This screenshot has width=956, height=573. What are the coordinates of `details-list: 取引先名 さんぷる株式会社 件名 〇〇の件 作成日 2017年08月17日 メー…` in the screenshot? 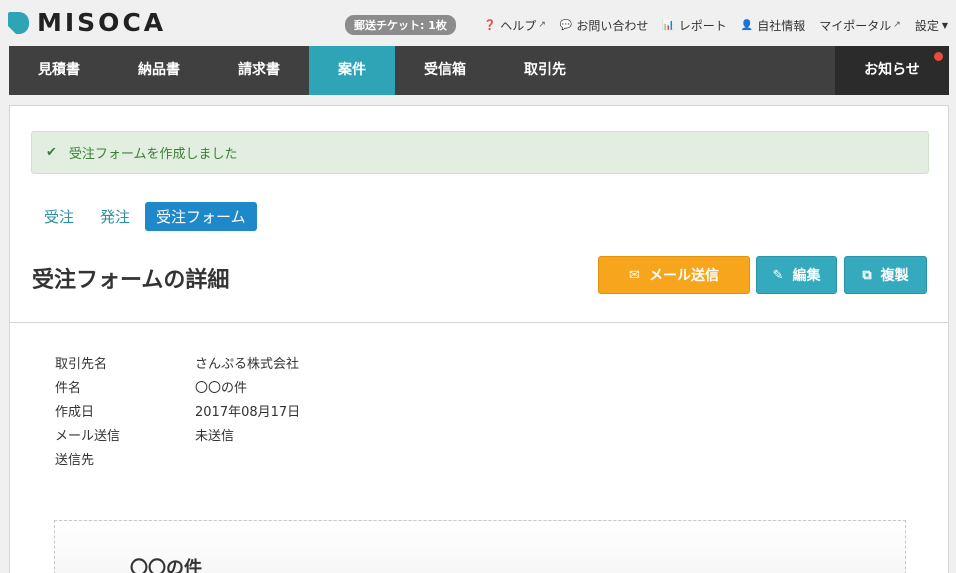 It's located at (177, 410).